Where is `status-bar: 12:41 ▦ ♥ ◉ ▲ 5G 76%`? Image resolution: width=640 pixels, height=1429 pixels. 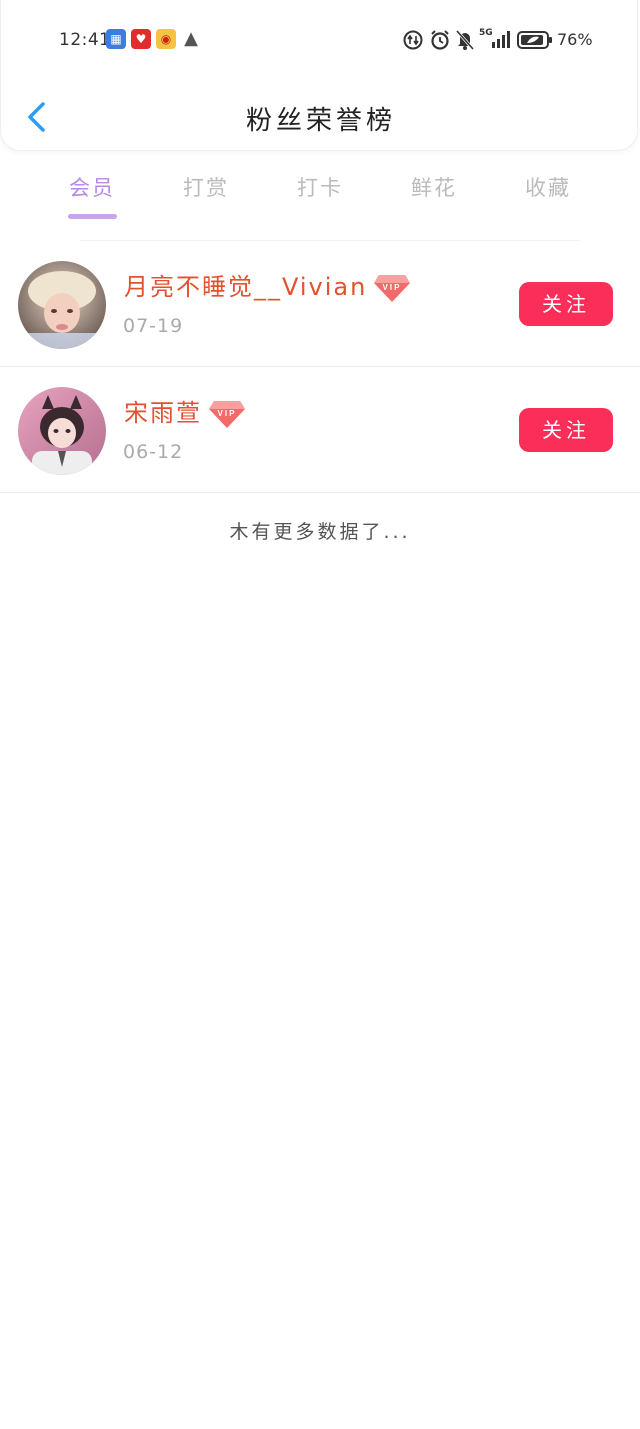
status-bar: 12:41 ▦ ♥ ◉ ▲ 5G 76% is located at coordinates (320, 40).